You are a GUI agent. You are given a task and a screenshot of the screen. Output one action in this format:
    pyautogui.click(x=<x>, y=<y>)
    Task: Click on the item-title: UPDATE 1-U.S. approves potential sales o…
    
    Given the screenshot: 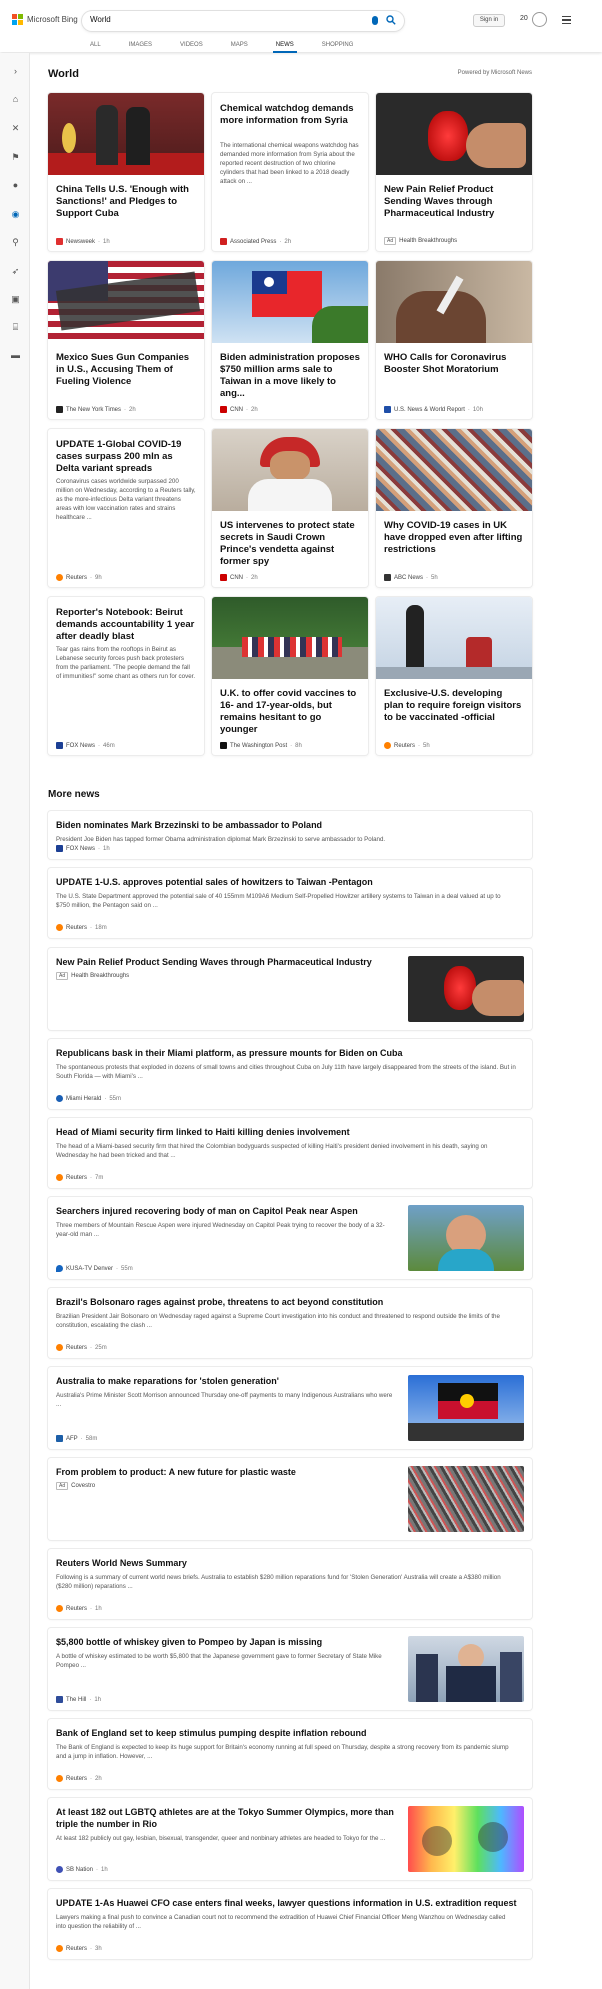 What is the action you would take?
    pyautogui.click(x=214, y=882)
    